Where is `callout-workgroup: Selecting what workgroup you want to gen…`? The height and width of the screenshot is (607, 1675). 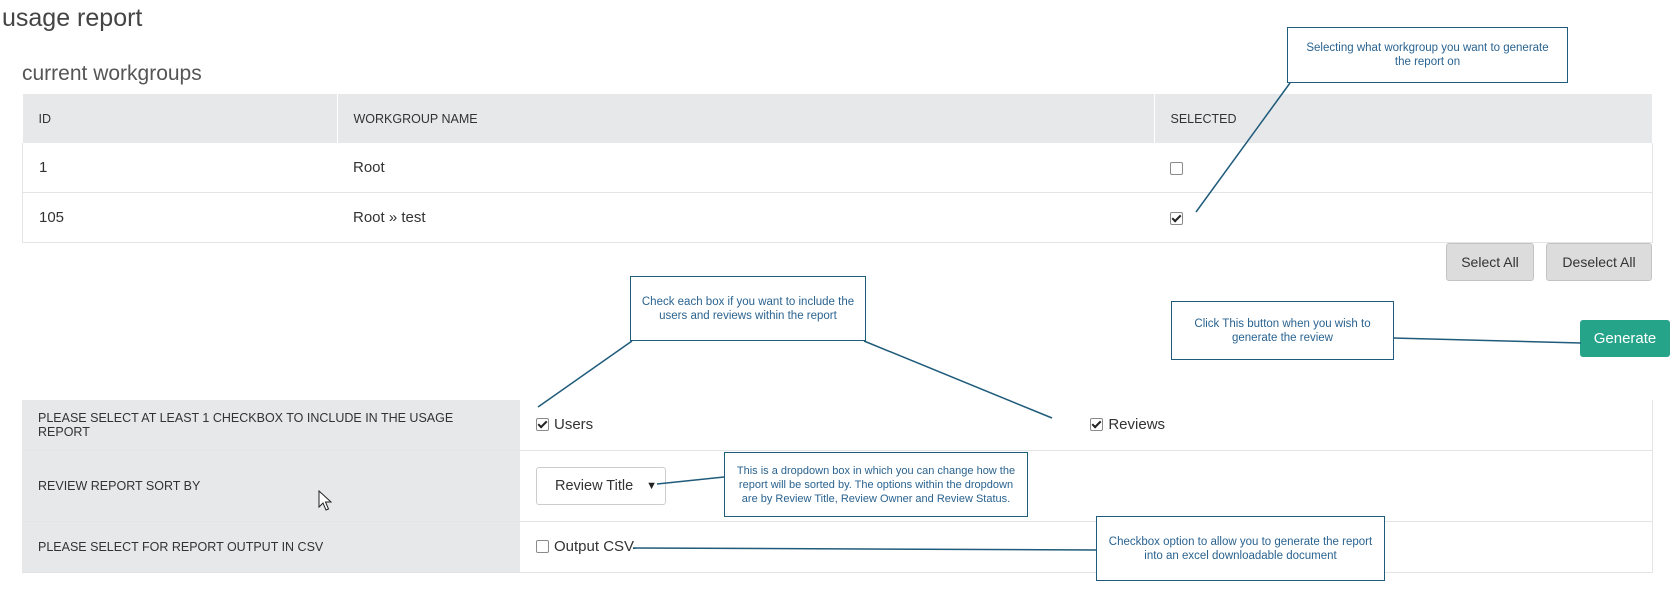
callout-workgroup: Selecting what workgroup you want to gen… is located at coordinates (1427, 55).